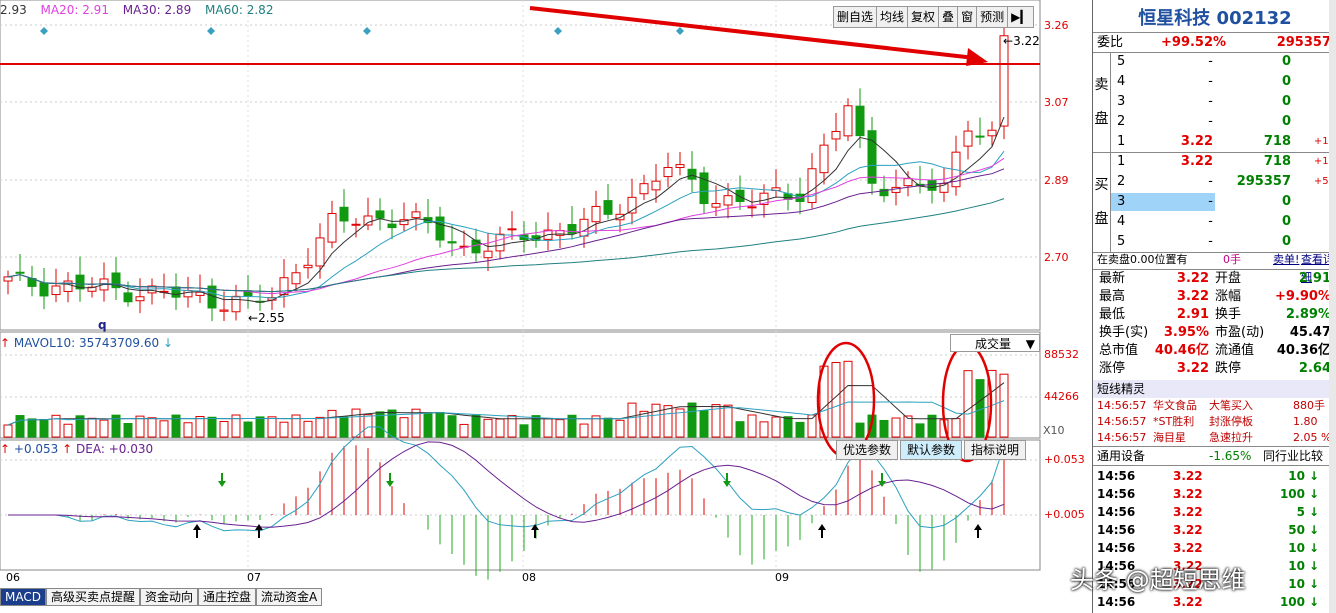 This screenshot has width=1336, height=613. What do you see at coordinates (1112, 314) in the screenshot?
I see `stat-label: 最低` at bounding box center [1112, 314].